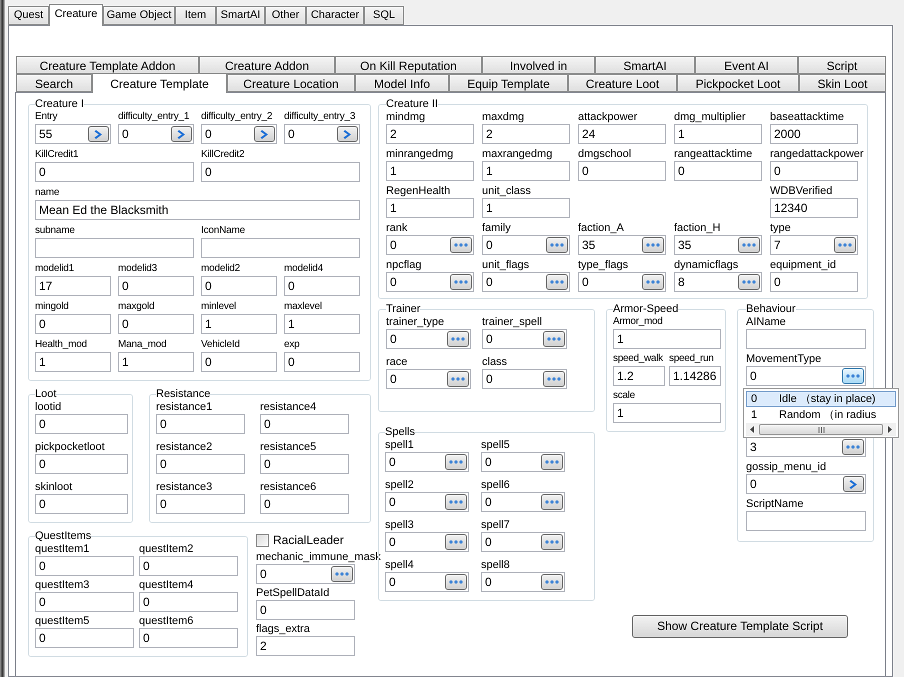 The height and width of the screenshot is (677, 904). Describe the element at coordinates (285, 15) in the screenshot. I see `tab: Other` at that location.